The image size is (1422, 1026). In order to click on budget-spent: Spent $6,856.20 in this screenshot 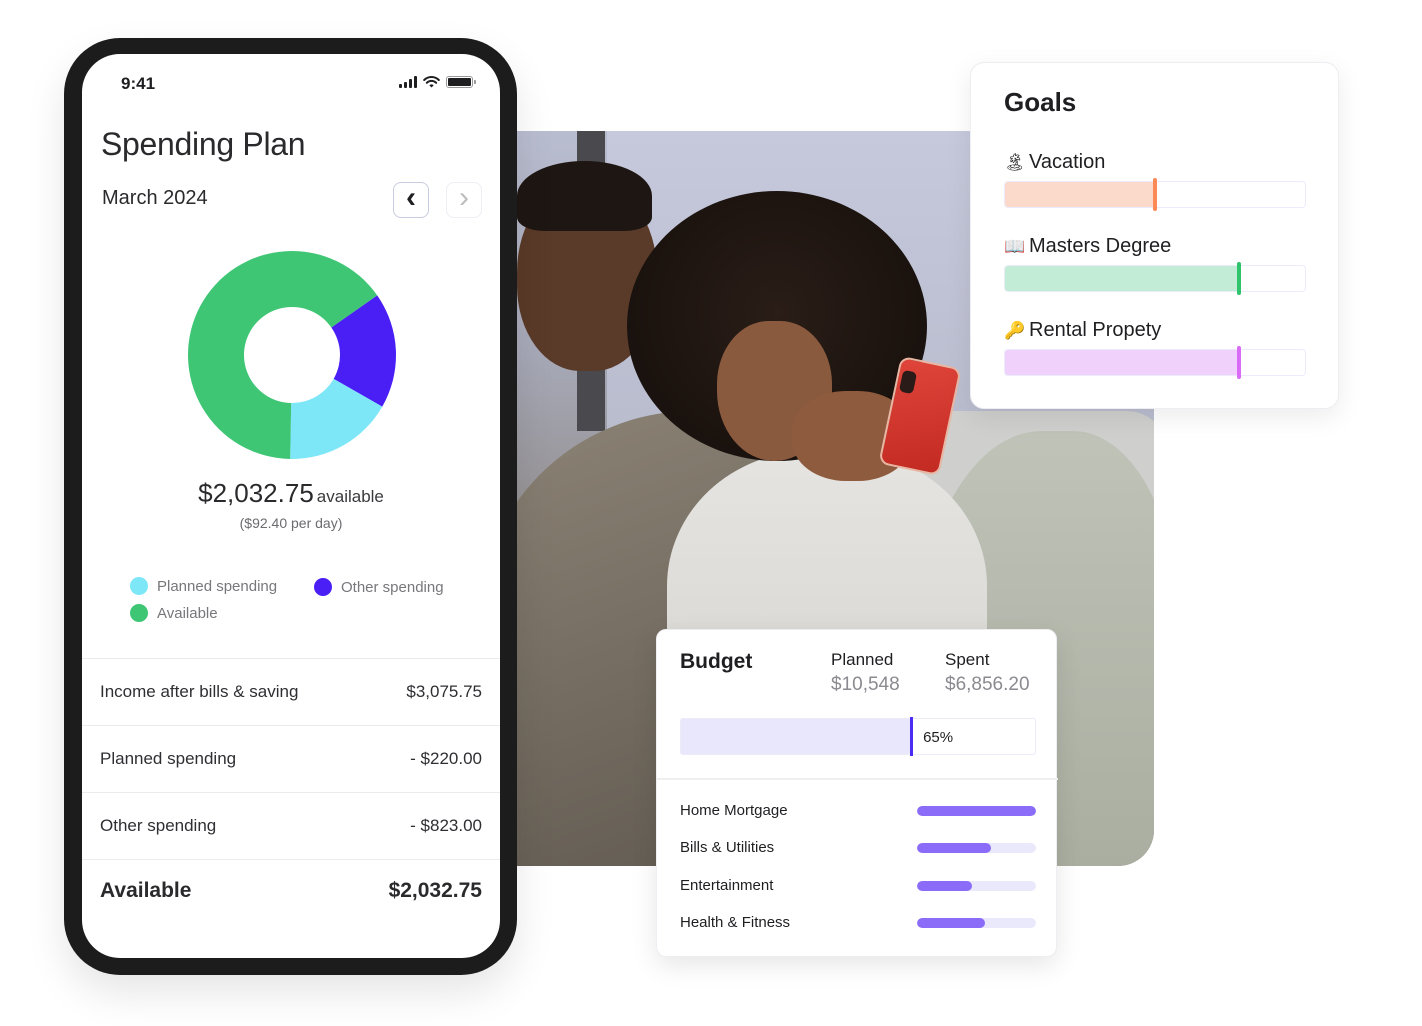, I will do `click(987, 673)`.